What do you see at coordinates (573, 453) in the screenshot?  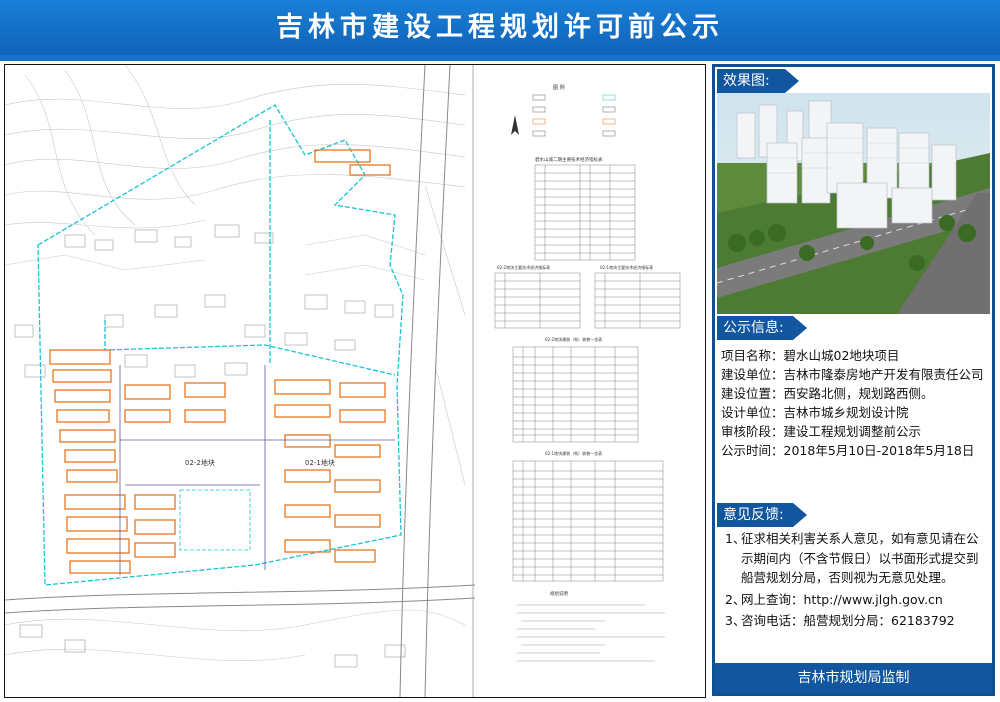 I see `table5-title: 02-1地块建筑（构）筑物一览表` at bounding box center [573, 453].